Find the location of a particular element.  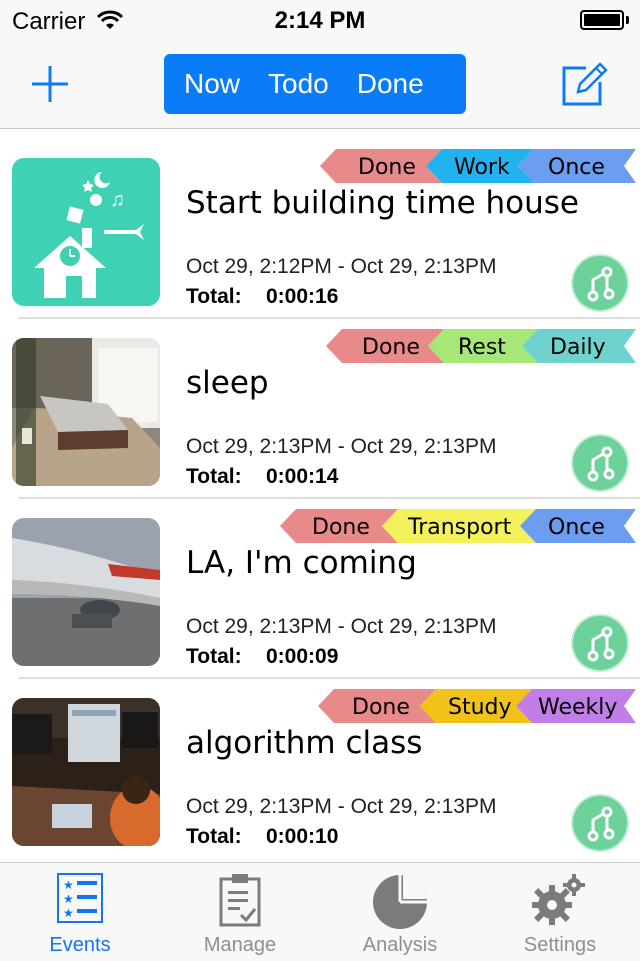

total-value: 0:00:16 is located at coordinates (302, 296).